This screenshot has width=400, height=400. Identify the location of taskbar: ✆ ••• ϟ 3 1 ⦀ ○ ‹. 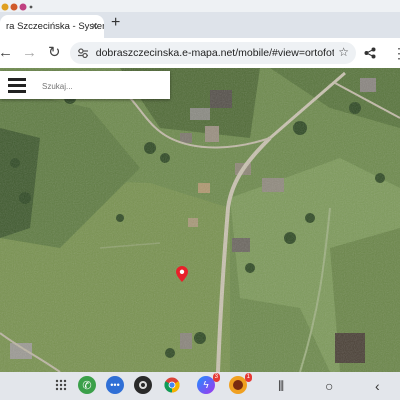
(200, 386).